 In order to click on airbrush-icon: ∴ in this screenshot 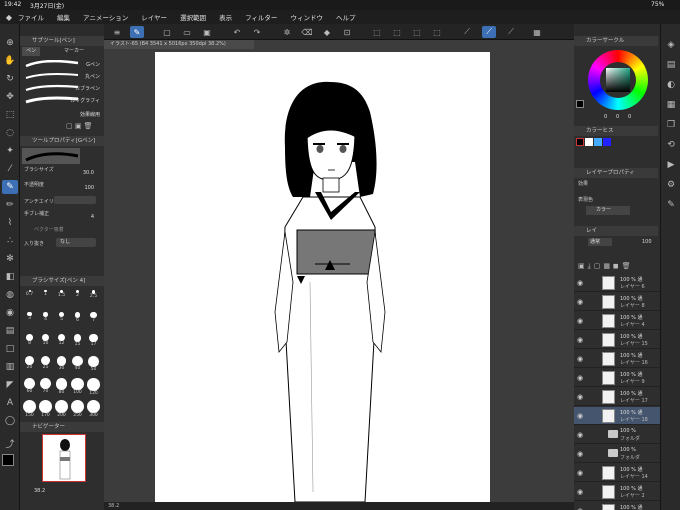, I will do `click(10, 241)`.